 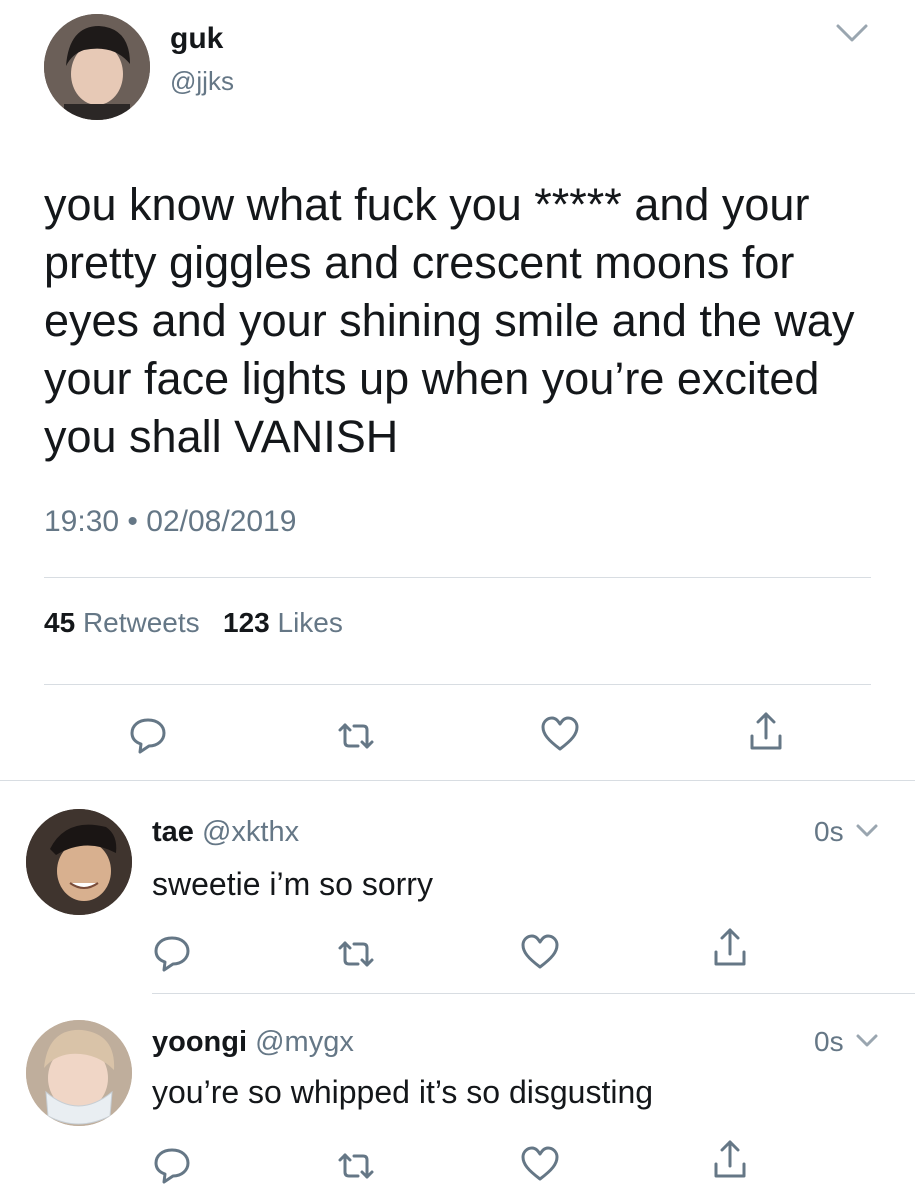 What do you see at coordinates (292, 884) in the screenshot?
I see `reply-text: sweetie i’m so sorry` at bounding box center [292, 884].